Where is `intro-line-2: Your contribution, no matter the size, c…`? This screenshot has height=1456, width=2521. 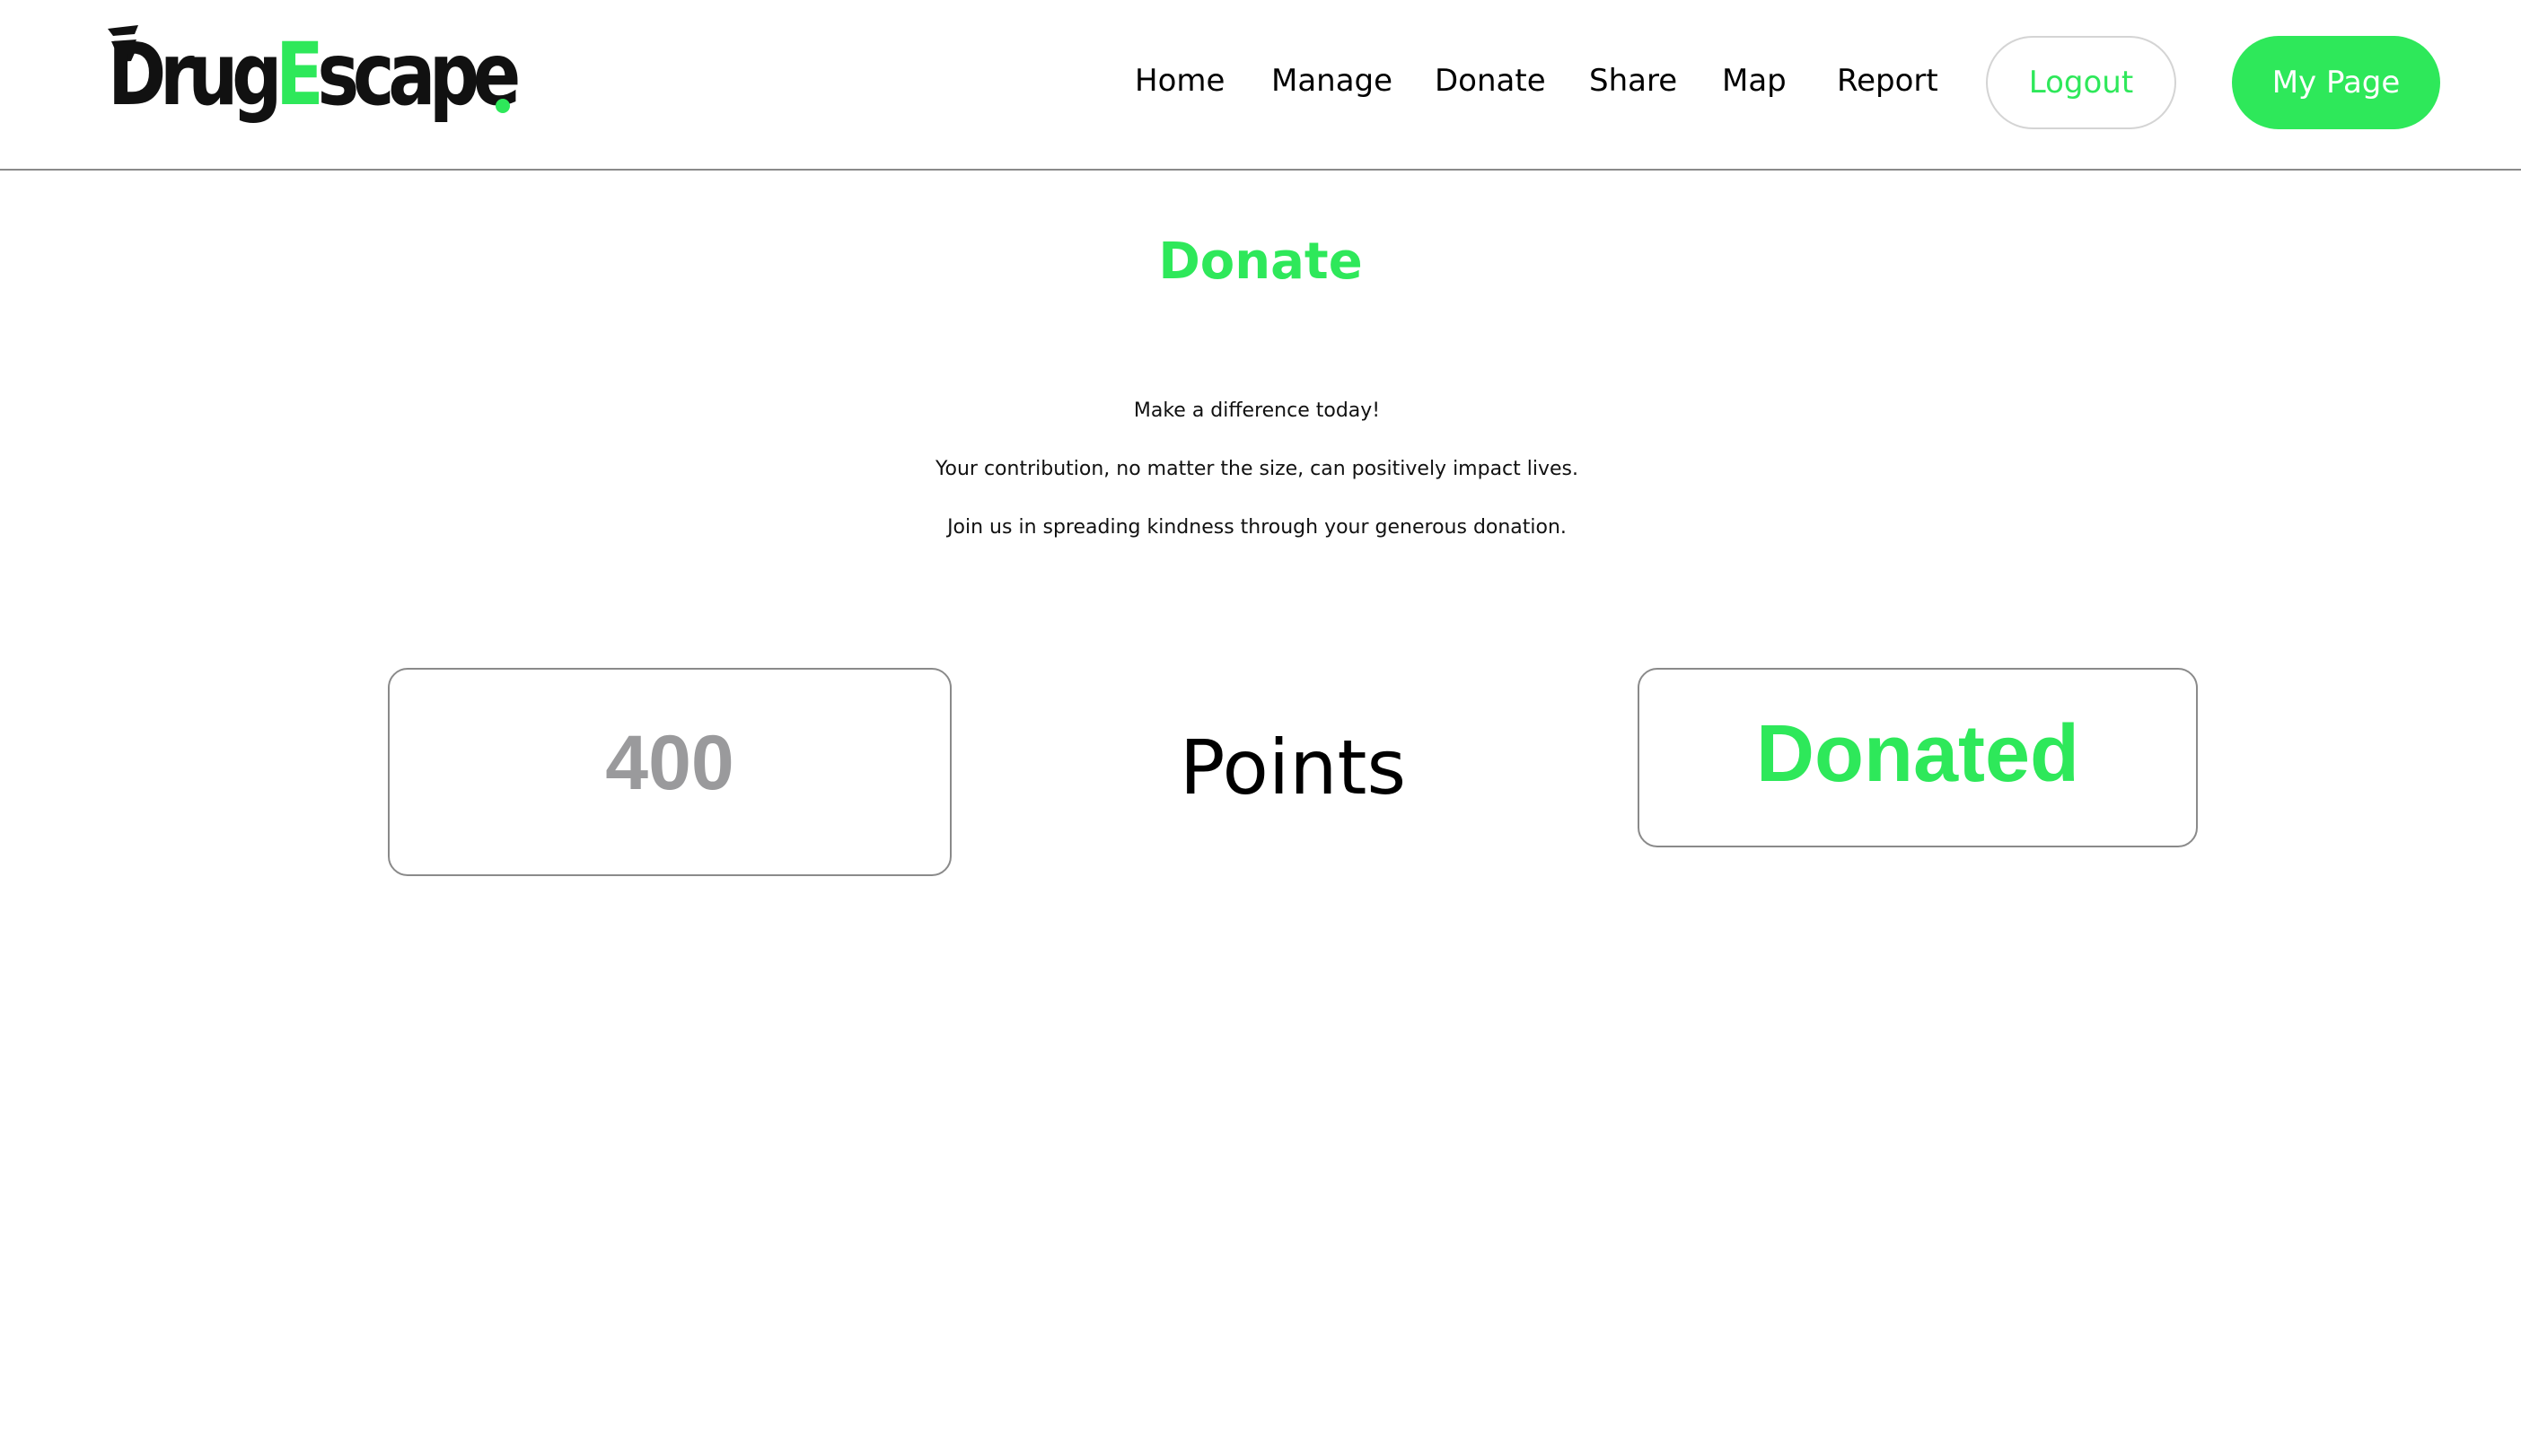 intro-line-2: Your contribution, no matter the size, c… is located at coordinates (1257, 469).